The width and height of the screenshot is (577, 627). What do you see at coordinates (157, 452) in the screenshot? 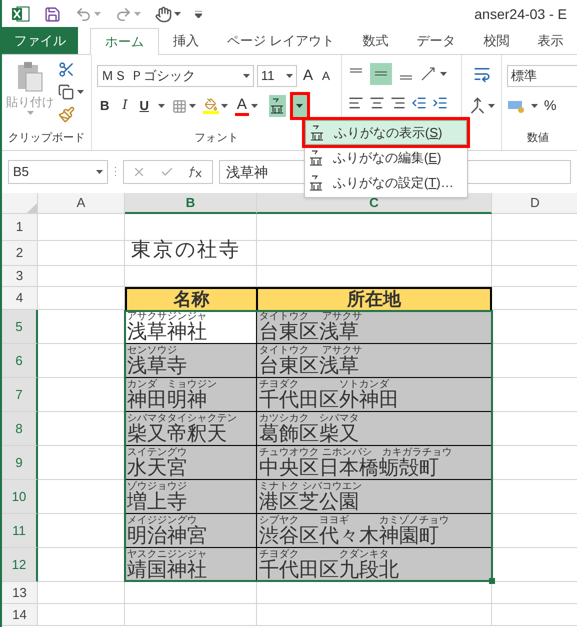
I see `furigana-text: スイテングウ` at bounding box center [157, 452].